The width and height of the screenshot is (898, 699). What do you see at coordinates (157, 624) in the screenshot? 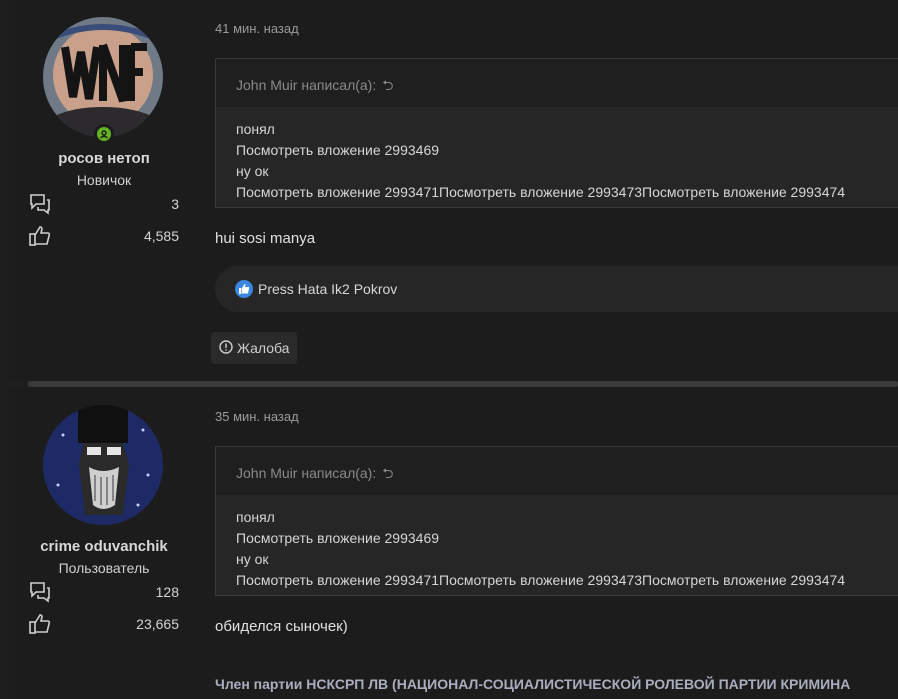
I see `reactions-count: 23,665` at bounding box center [157, 624].